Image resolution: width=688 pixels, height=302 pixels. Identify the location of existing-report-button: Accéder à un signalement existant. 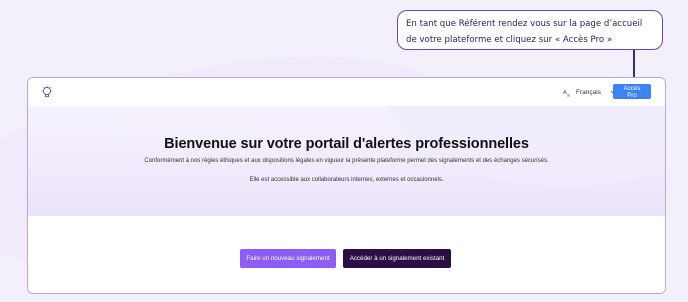
(397, 258).